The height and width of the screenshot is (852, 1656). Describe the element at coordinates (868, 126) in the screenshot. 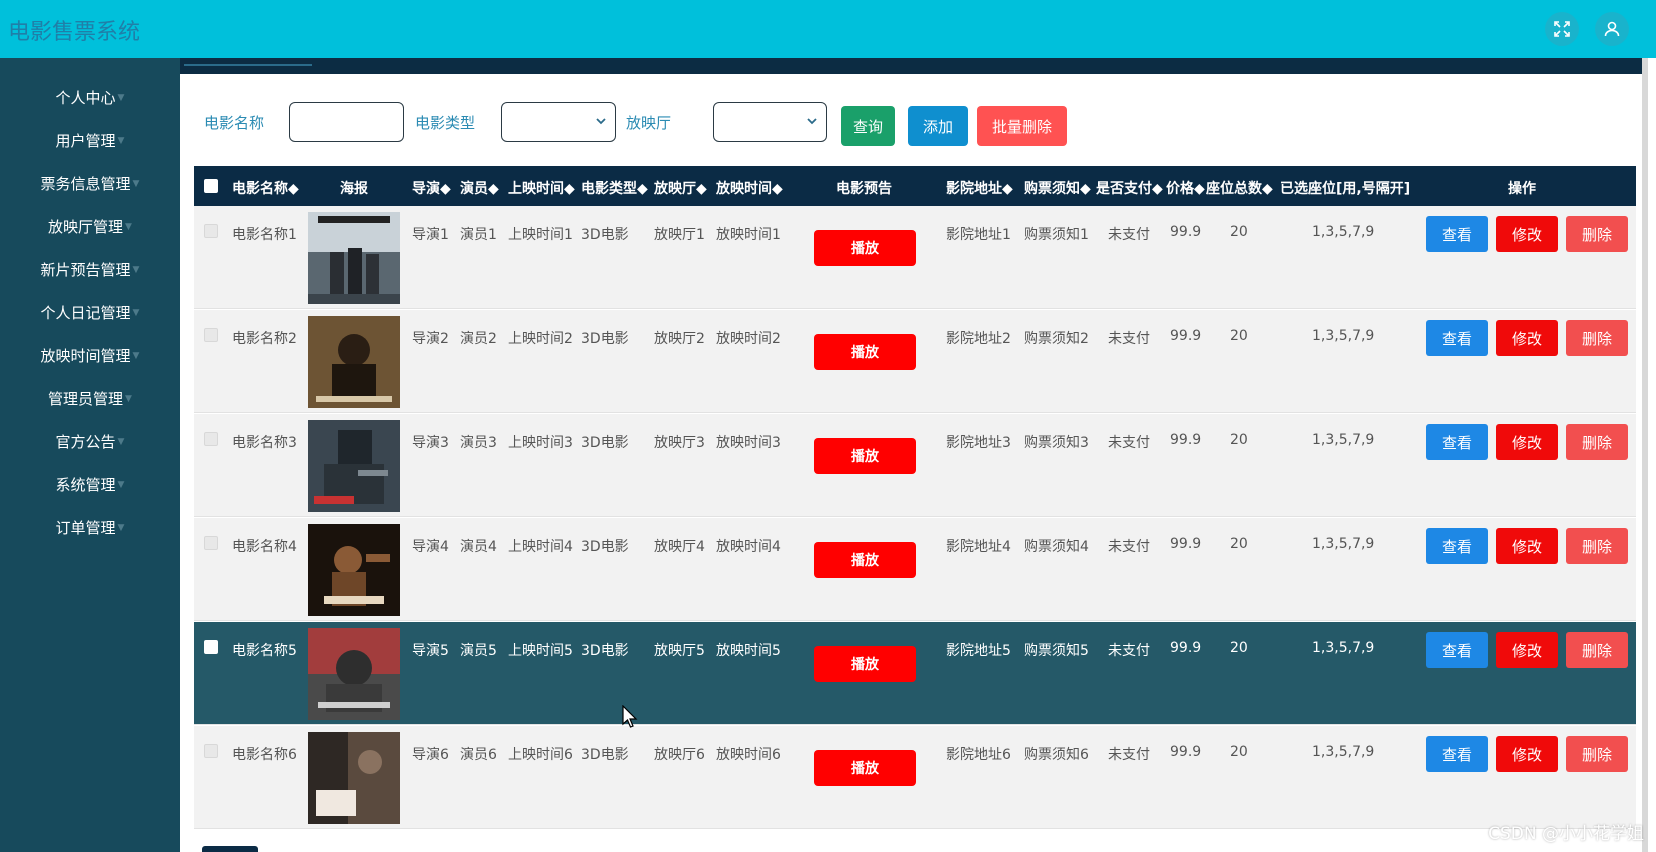

I see `query-button: 查询` at that location.